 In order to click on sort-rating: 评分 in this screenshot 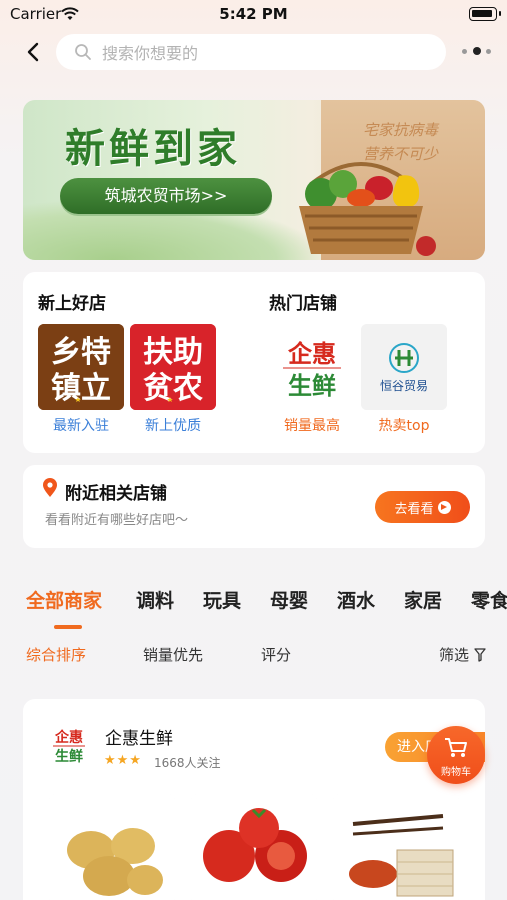, I will do `click(276, 654)`.